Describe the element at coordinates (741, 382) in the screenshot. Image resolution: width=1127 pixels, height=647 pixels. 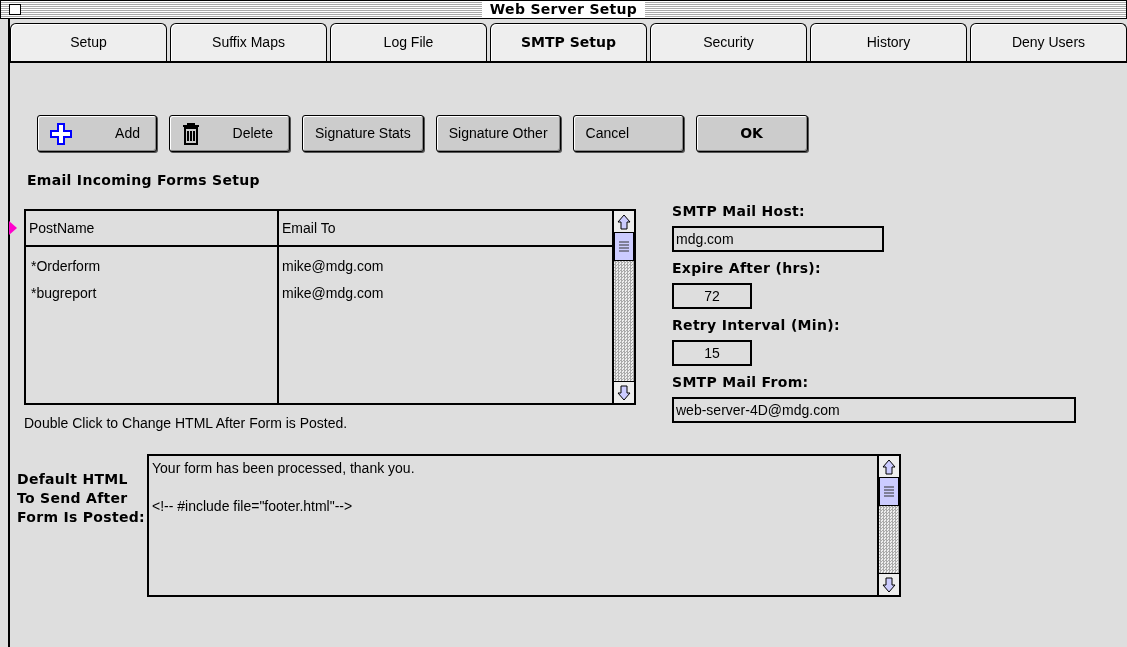
I see `field-label: SMTP Mail From:` at that location.